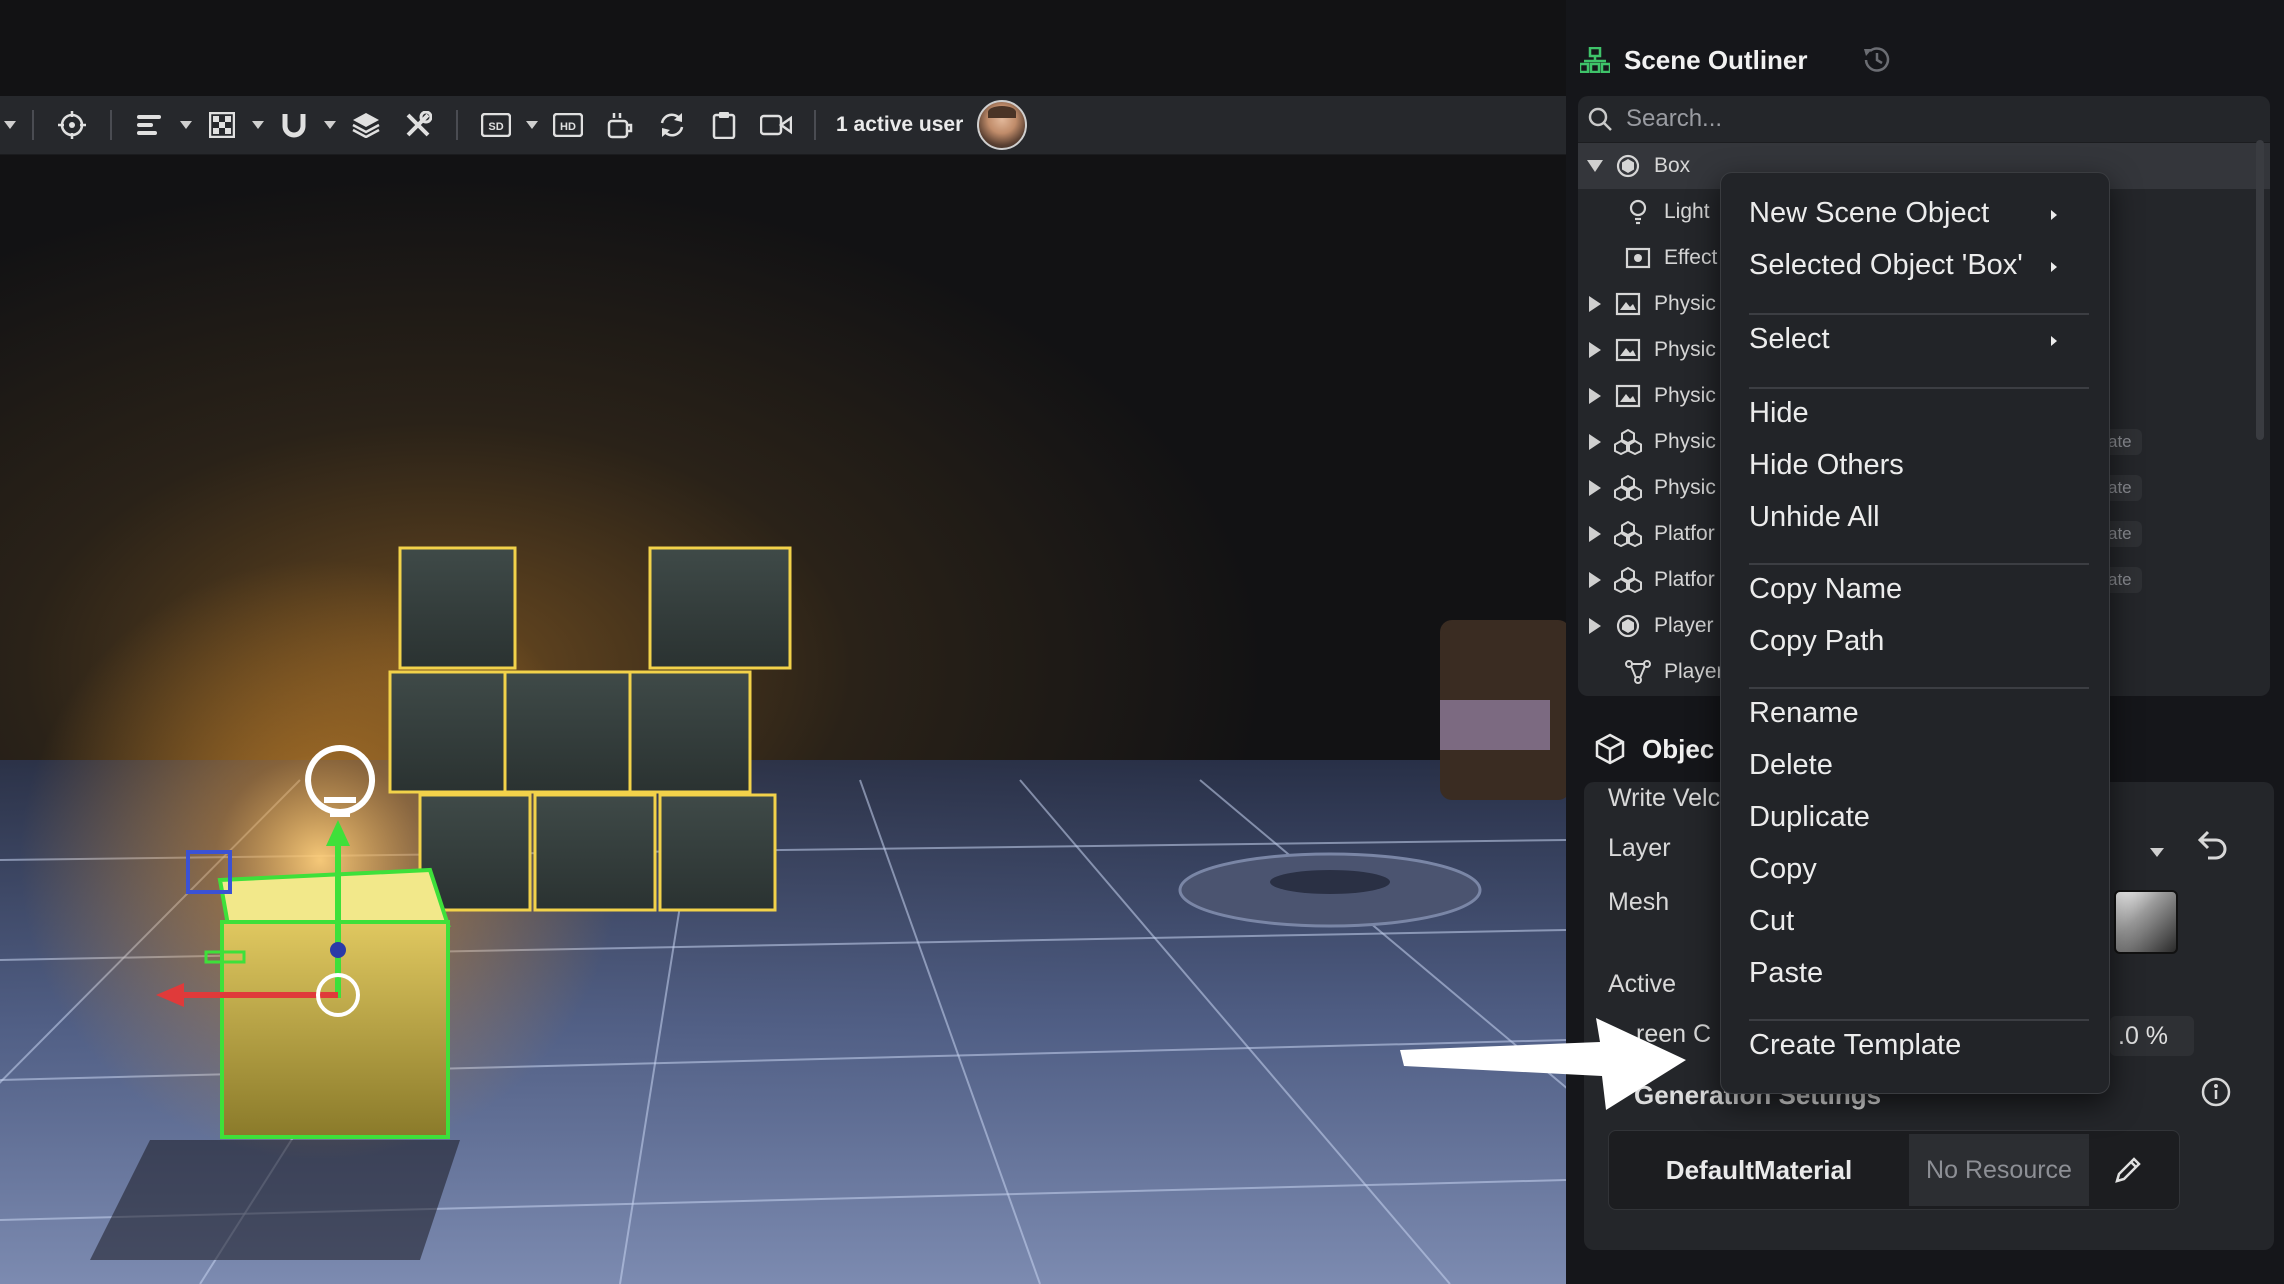 The image size is (2284, 1284). Describe the element at coordinates (1639, 848) in the screenshot. I see `layer-label: Layer` at that location.